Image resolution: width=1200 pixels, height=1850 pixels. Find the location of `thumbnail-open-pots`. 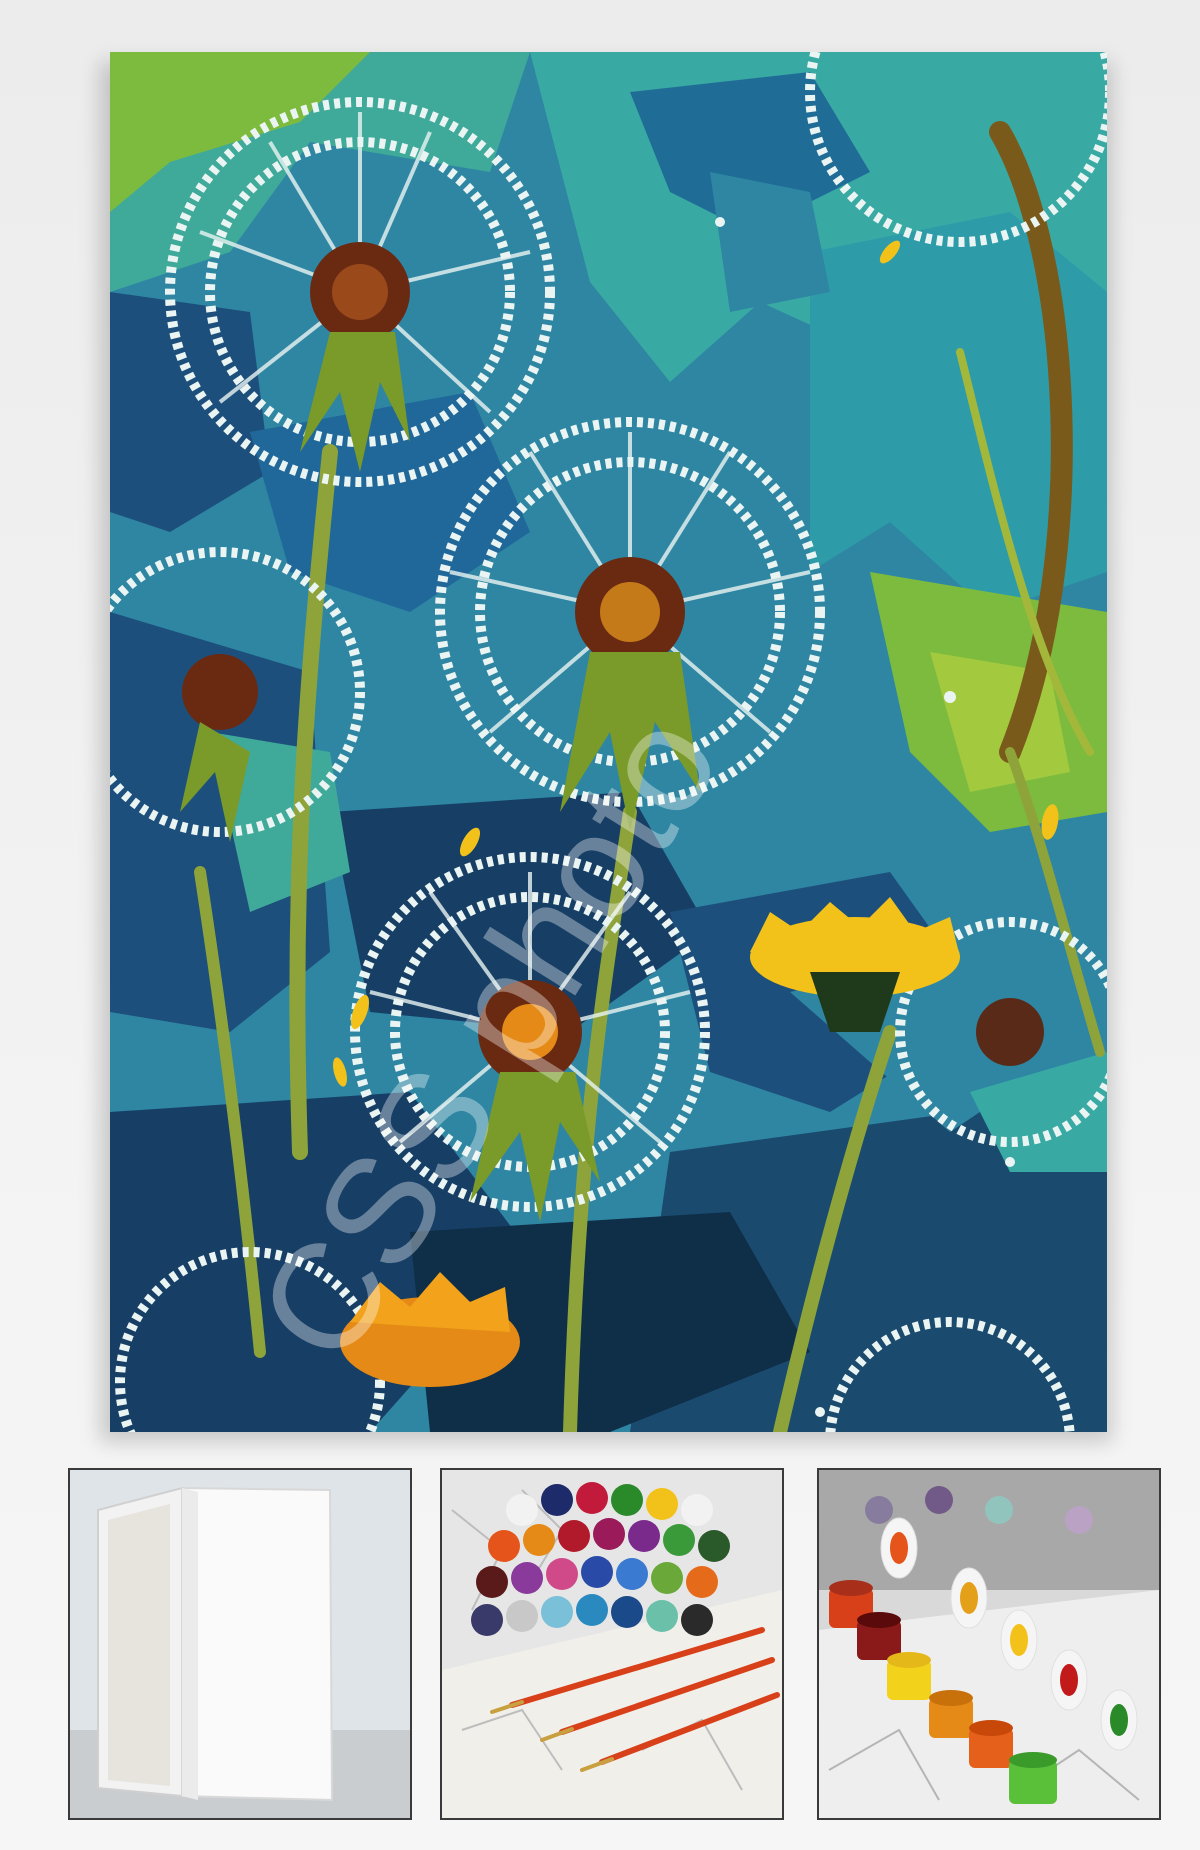

thumbnail-open-pots is located at coordinates (989, 1644).